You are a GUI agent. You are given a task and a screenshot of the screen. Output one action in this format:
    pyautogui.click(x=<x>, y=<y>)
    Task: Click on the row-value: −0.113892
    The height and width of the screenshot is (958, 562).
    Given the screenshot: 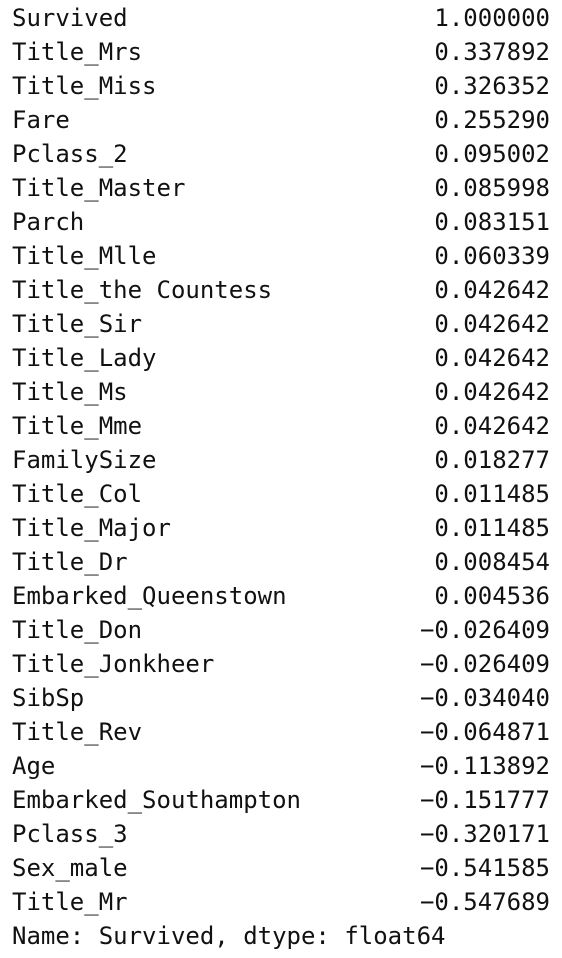 What is the action you would take?
    pyautogui.click(x=484, y=766)
    